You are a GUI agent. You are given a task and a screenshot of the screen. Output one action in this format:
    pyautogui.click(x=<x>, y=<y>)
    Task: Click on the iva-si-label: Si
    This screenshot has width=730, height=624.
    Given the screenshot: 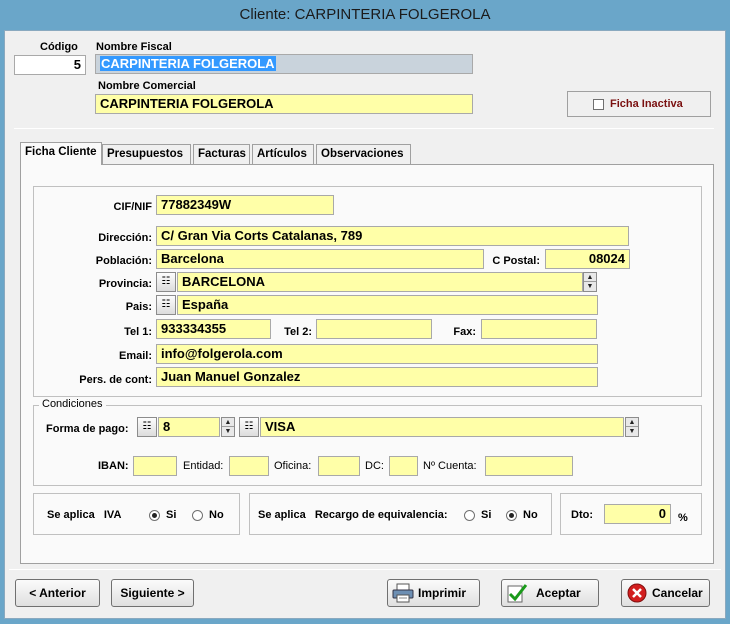 What is the action you would take?
    pyautogui.click(x=171, y=515)
    